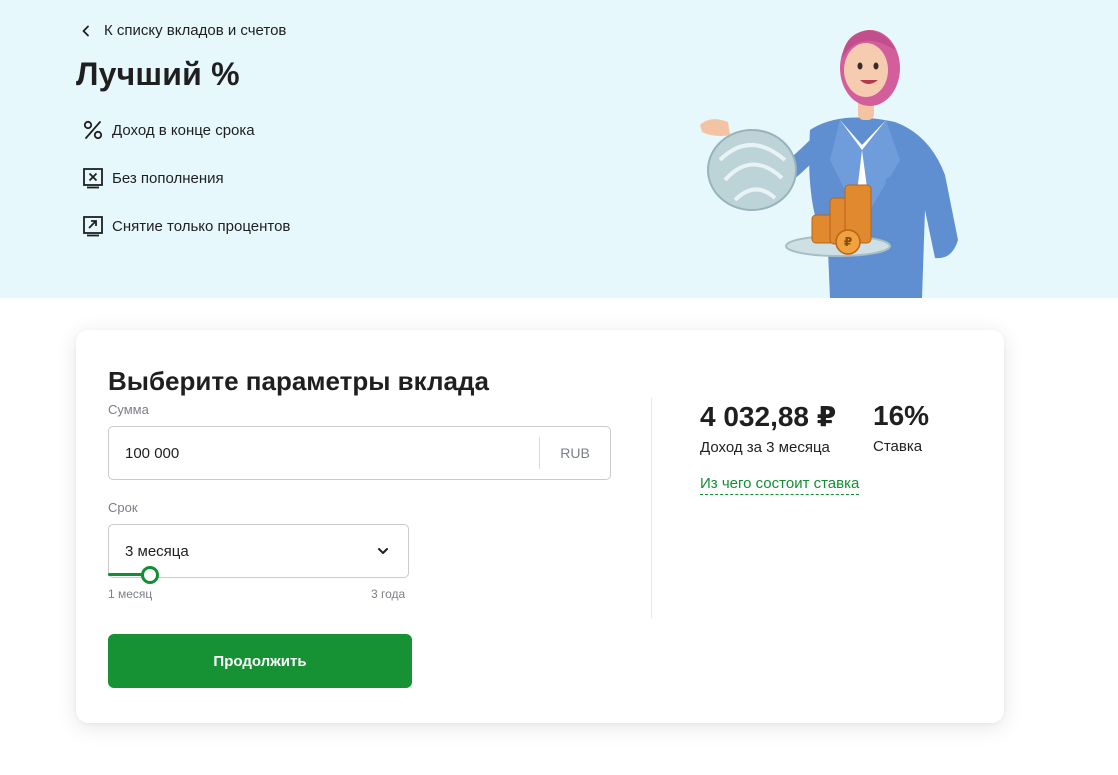  I want to click on term-slider, so click(258, 575).